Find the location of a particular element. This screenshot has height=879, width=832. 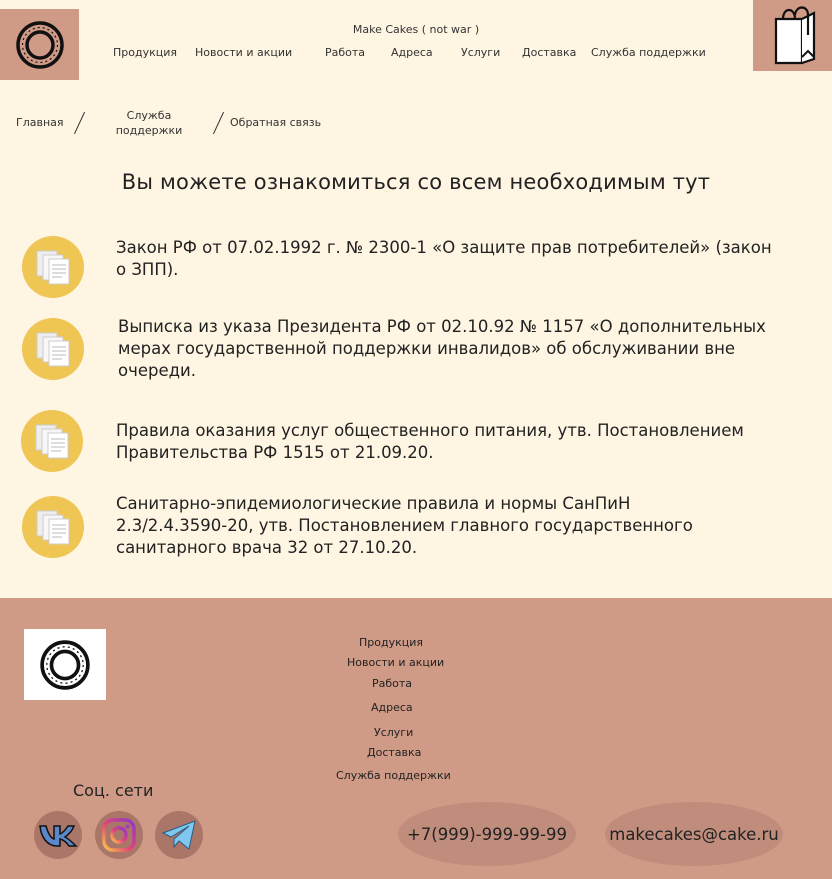

telegram-icon is located at coordinates (178, 835).